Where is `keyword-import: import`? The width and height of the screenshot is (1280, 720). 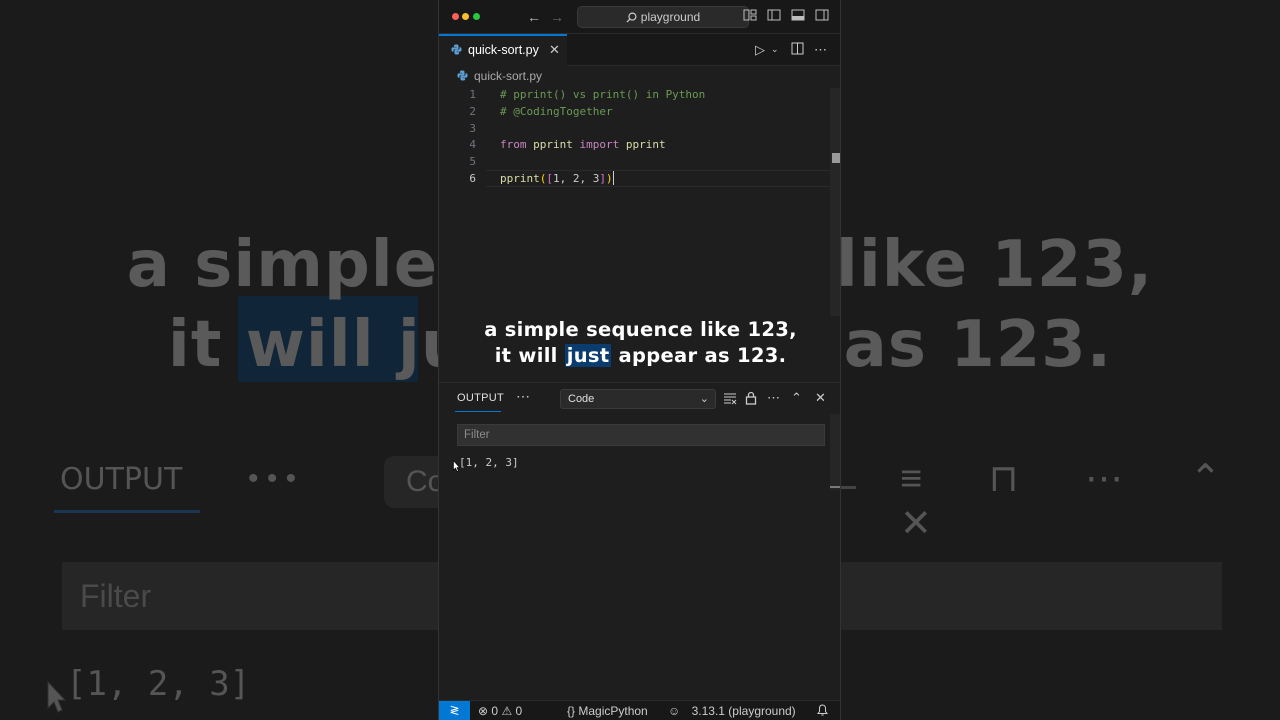
keyword-import: import is located at coordinates (599, 144).